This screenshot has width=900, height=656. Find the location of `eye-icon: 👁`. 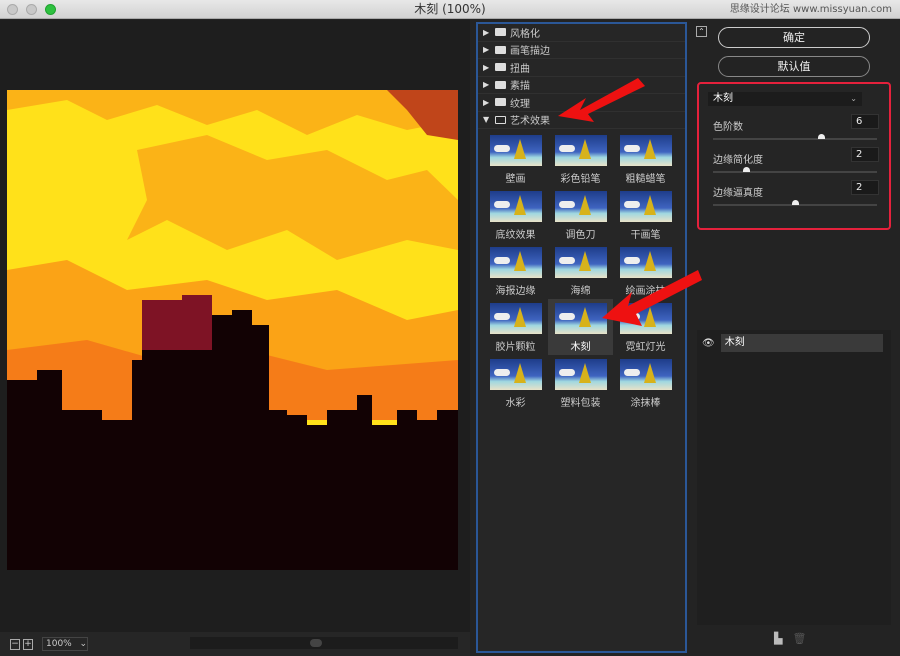

eye-icon: 👁 is located at coordinates (708, 343).